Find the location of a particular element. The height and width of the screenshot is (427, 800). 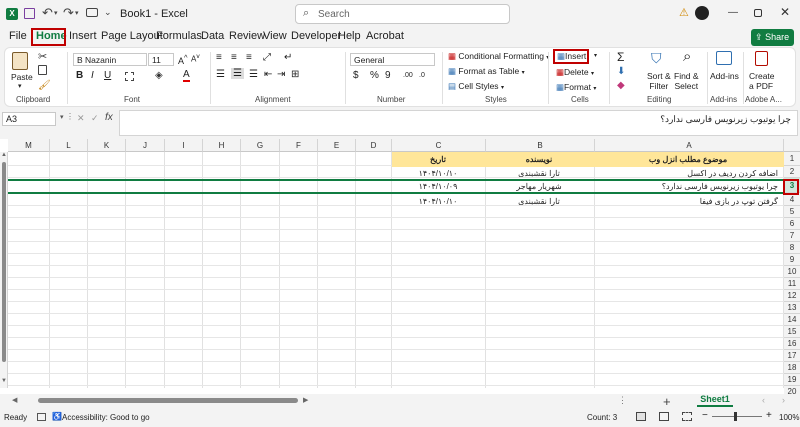

cancel-icon: ✕ is located at coordinates (81, 118).